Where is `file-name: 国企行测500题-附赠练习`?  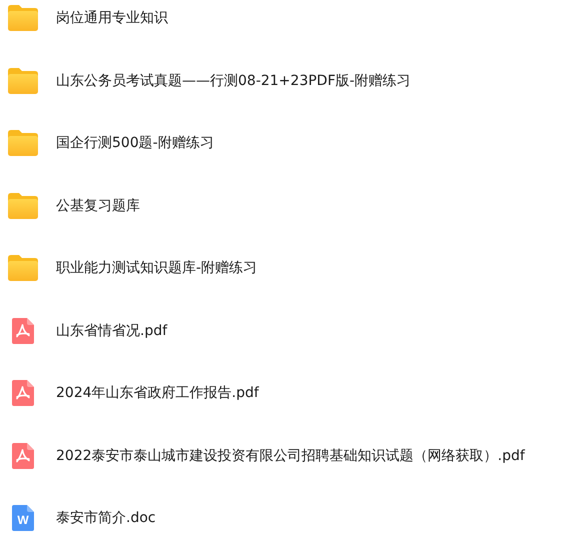
file-name: 国企行测500题-附赠练习 is located at coordinates (135, 143).